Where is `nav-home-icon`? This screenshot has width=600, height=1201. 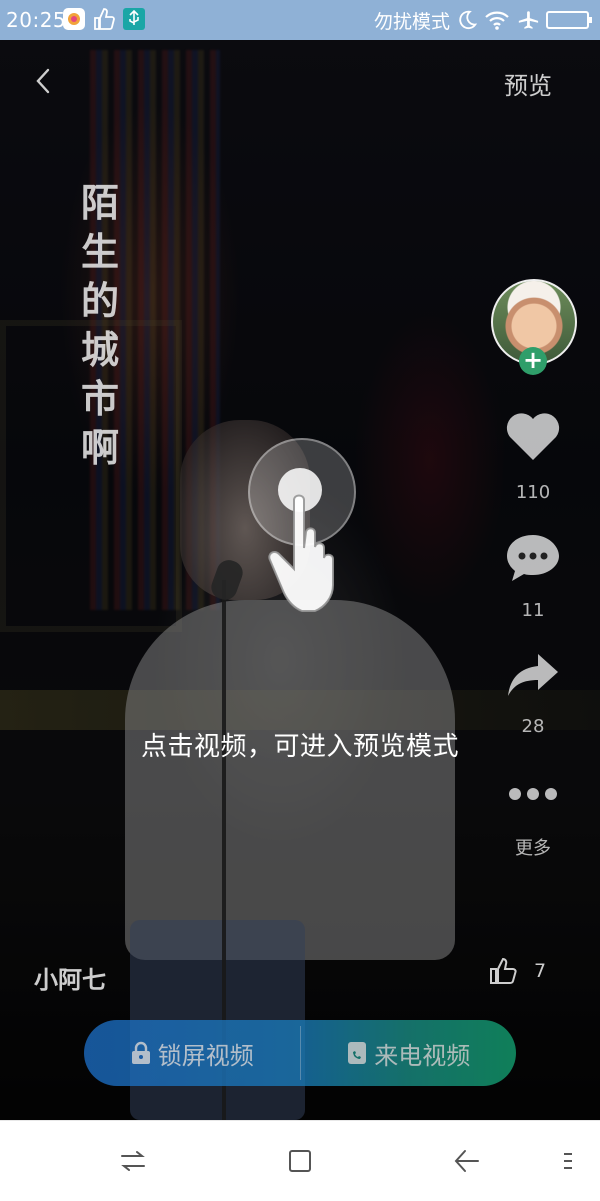 nav-home-icon is located at coordinates (300, 1161).